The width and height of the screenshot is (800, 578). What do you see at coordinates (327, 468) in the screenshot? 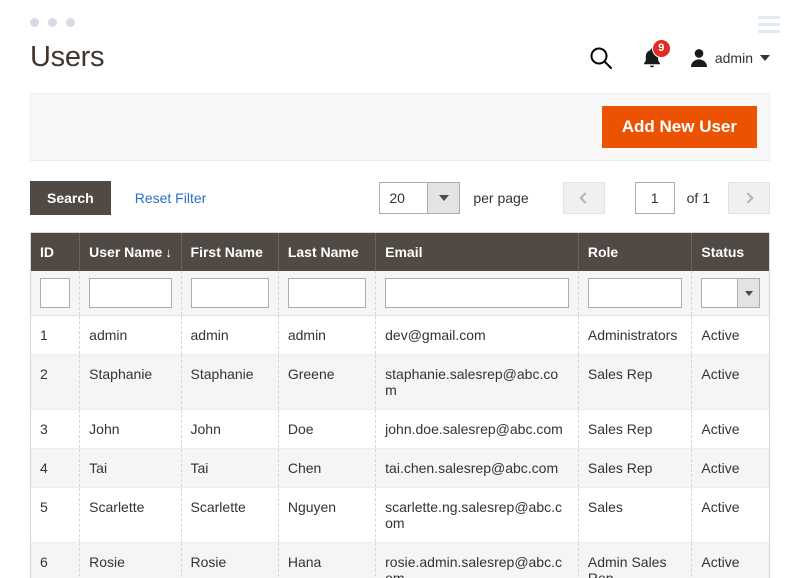
I see `cell-last-name: Chen` at bounding box center [327, 468].